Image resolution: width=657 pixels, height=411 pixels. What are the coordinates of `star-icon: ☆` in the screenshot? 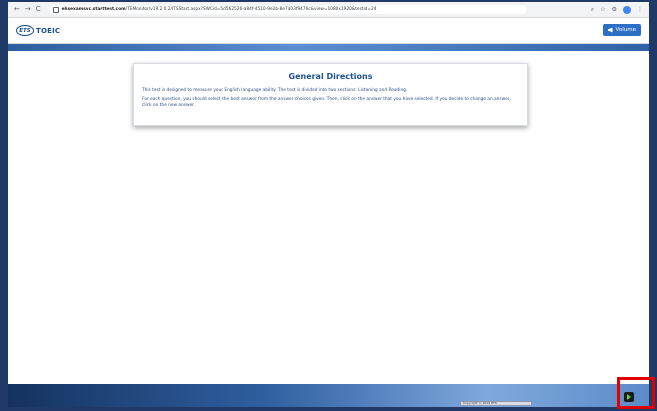 It's located at (602, 9).